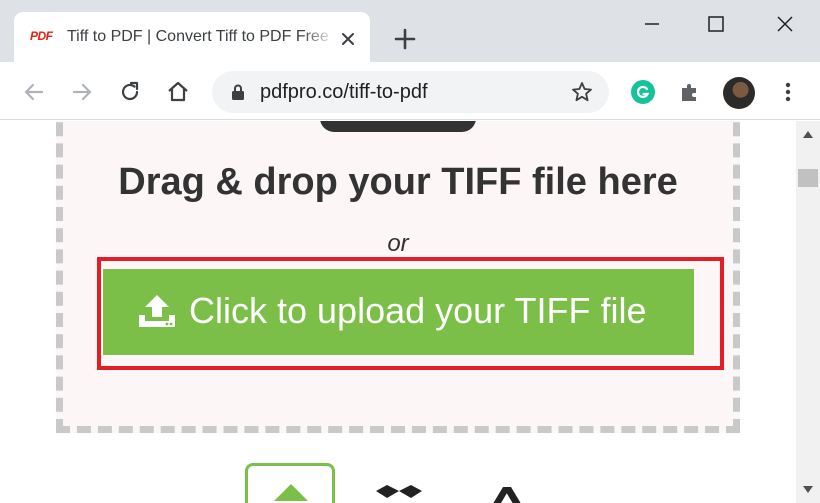 The image size is (820, 503). What do you see at coordinates (643, 92) in the screenshot?
I see `grammarly-icon` at bounding box center [643, 92].